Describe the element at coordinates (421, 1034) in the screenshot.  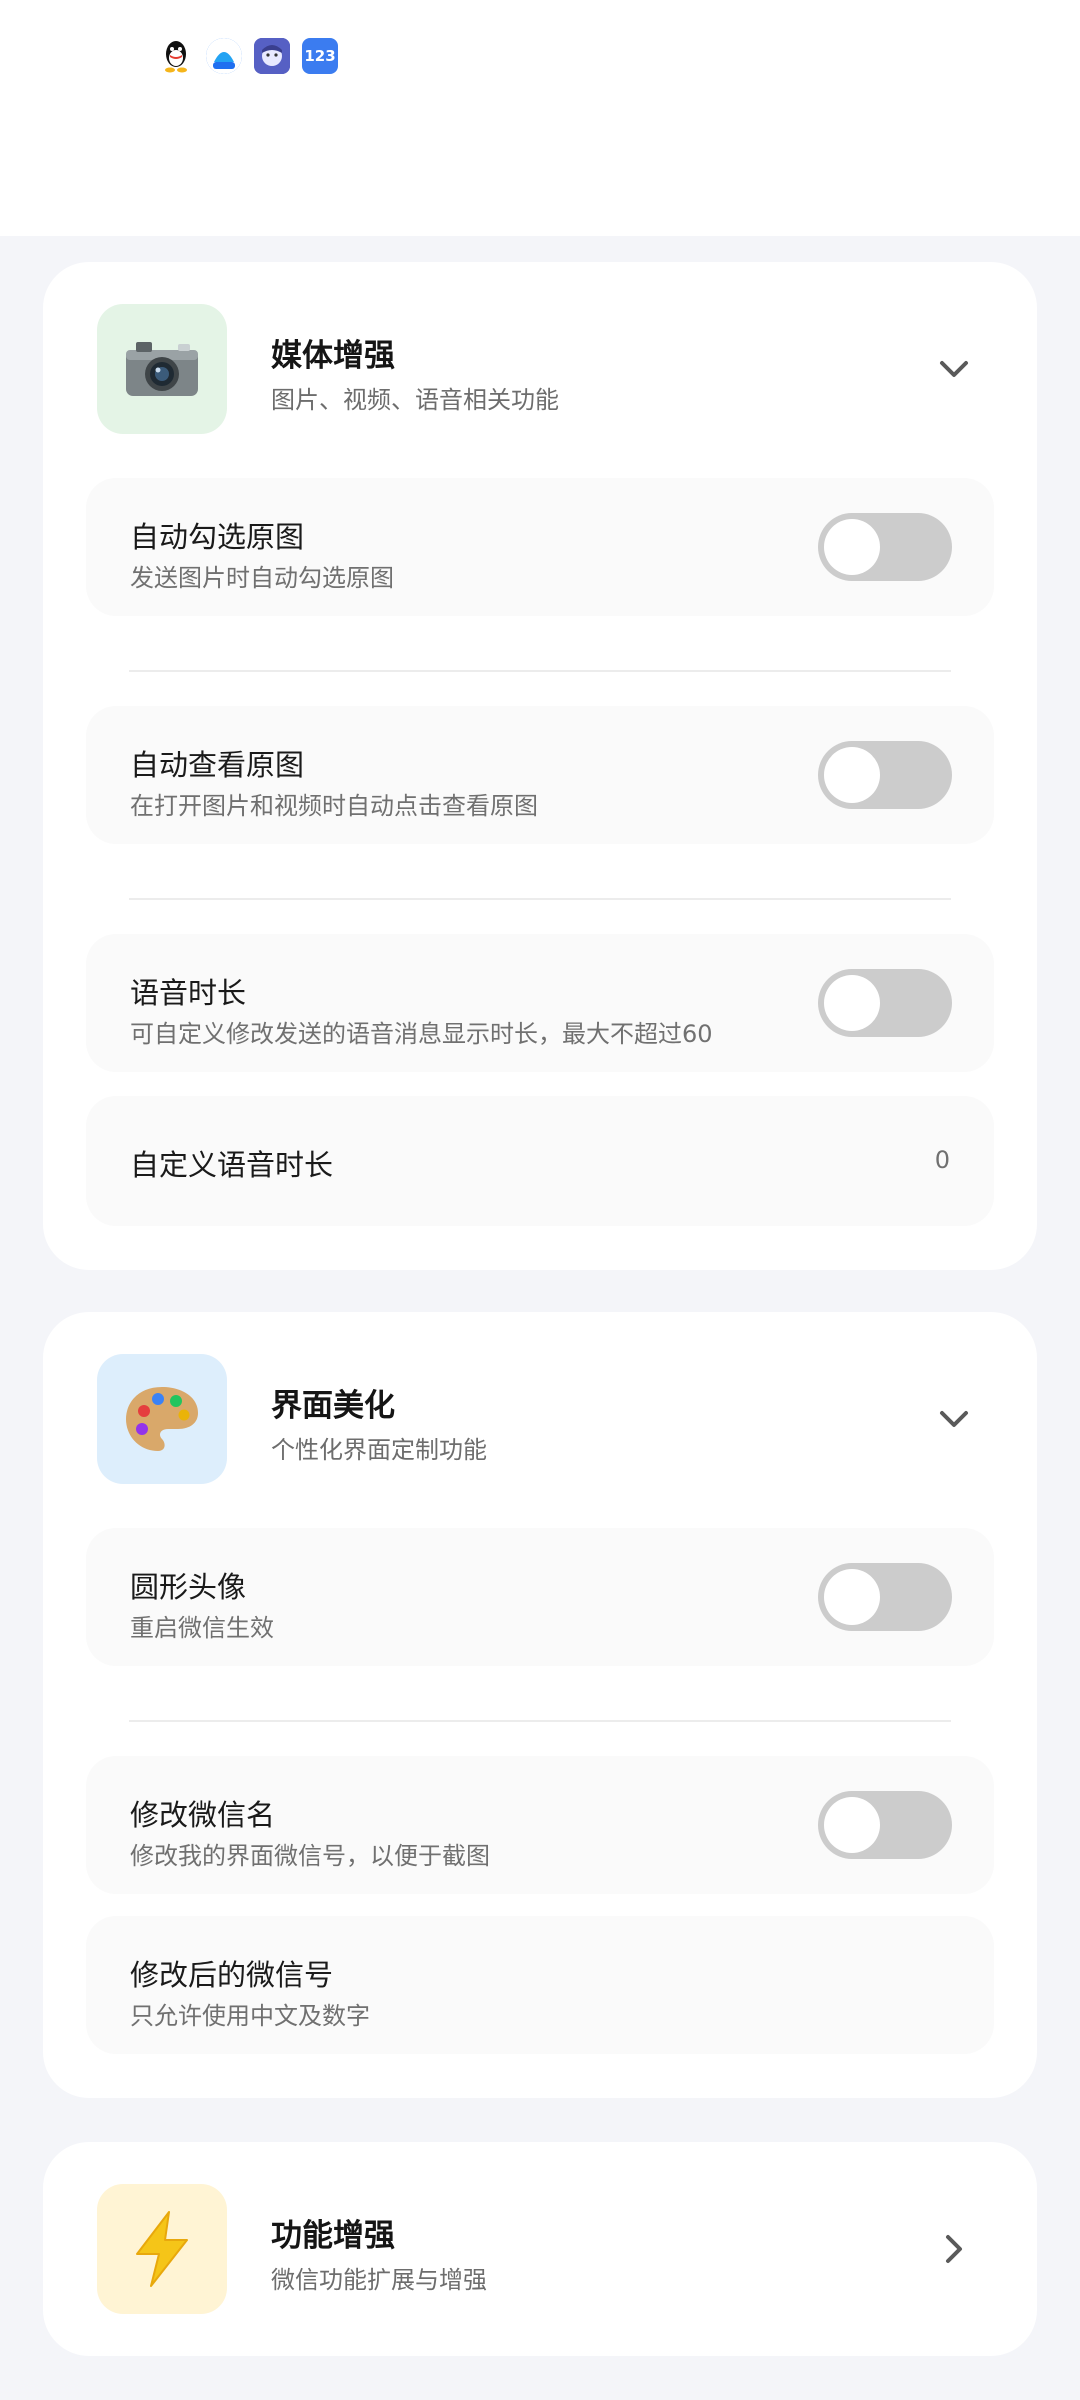
I see `setting-description: 可自定义修改发送的语音消息显示时长，最大不超过60` at that location.